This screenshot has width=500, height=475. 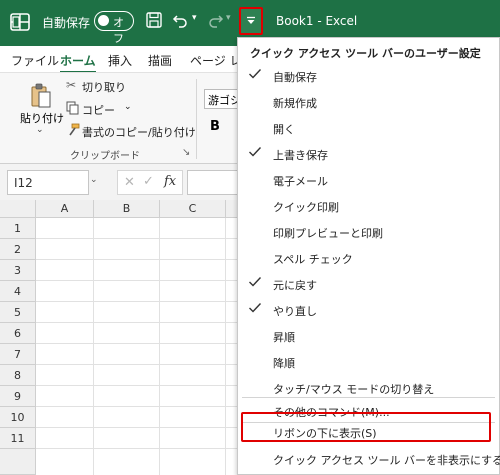 I want to click on toggle-knob, so click(x=103, y=20).